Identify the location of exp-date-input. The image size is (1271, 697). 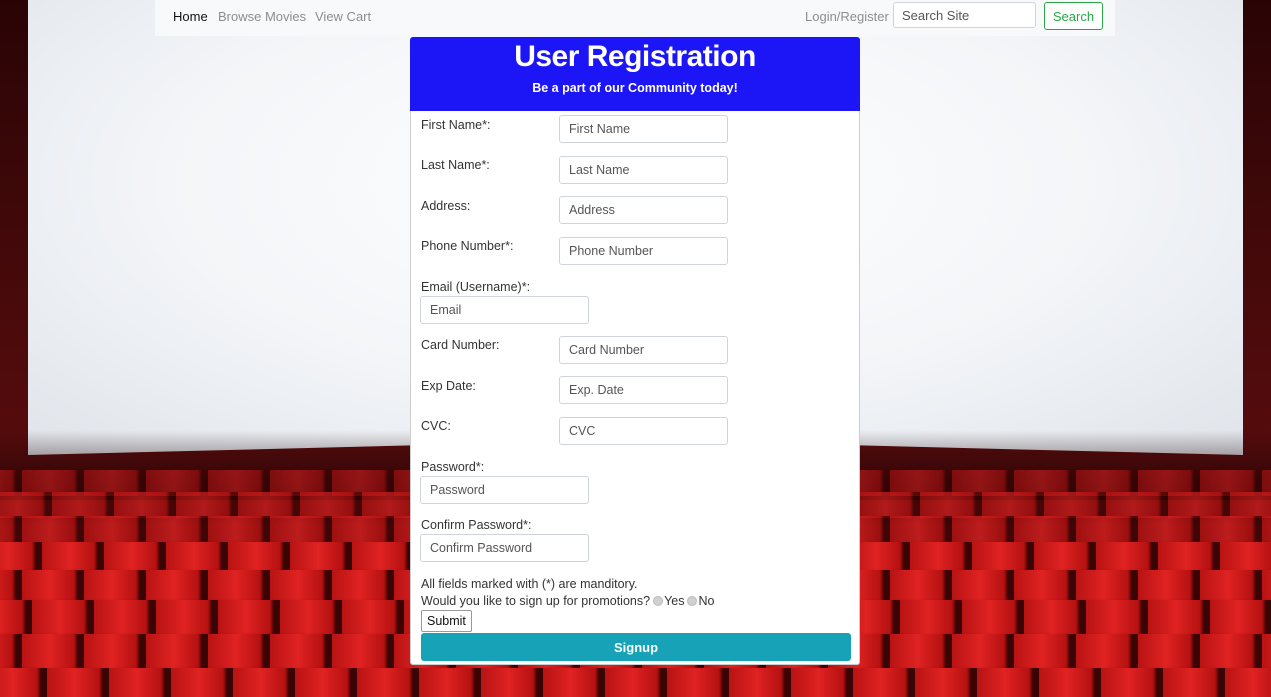
(643, 390).